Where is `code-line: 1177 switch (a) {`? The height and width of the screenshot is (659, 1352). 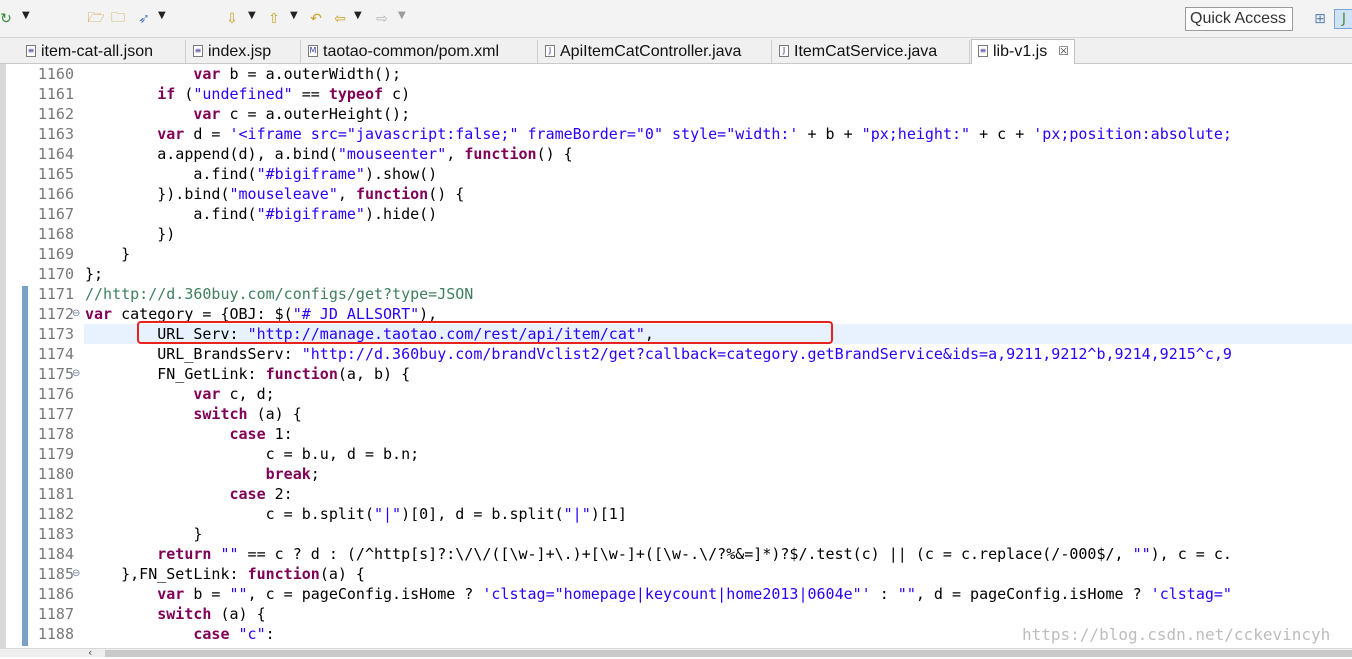
code-line: 1177 switch (a) { is located at coordinates (676, 414).